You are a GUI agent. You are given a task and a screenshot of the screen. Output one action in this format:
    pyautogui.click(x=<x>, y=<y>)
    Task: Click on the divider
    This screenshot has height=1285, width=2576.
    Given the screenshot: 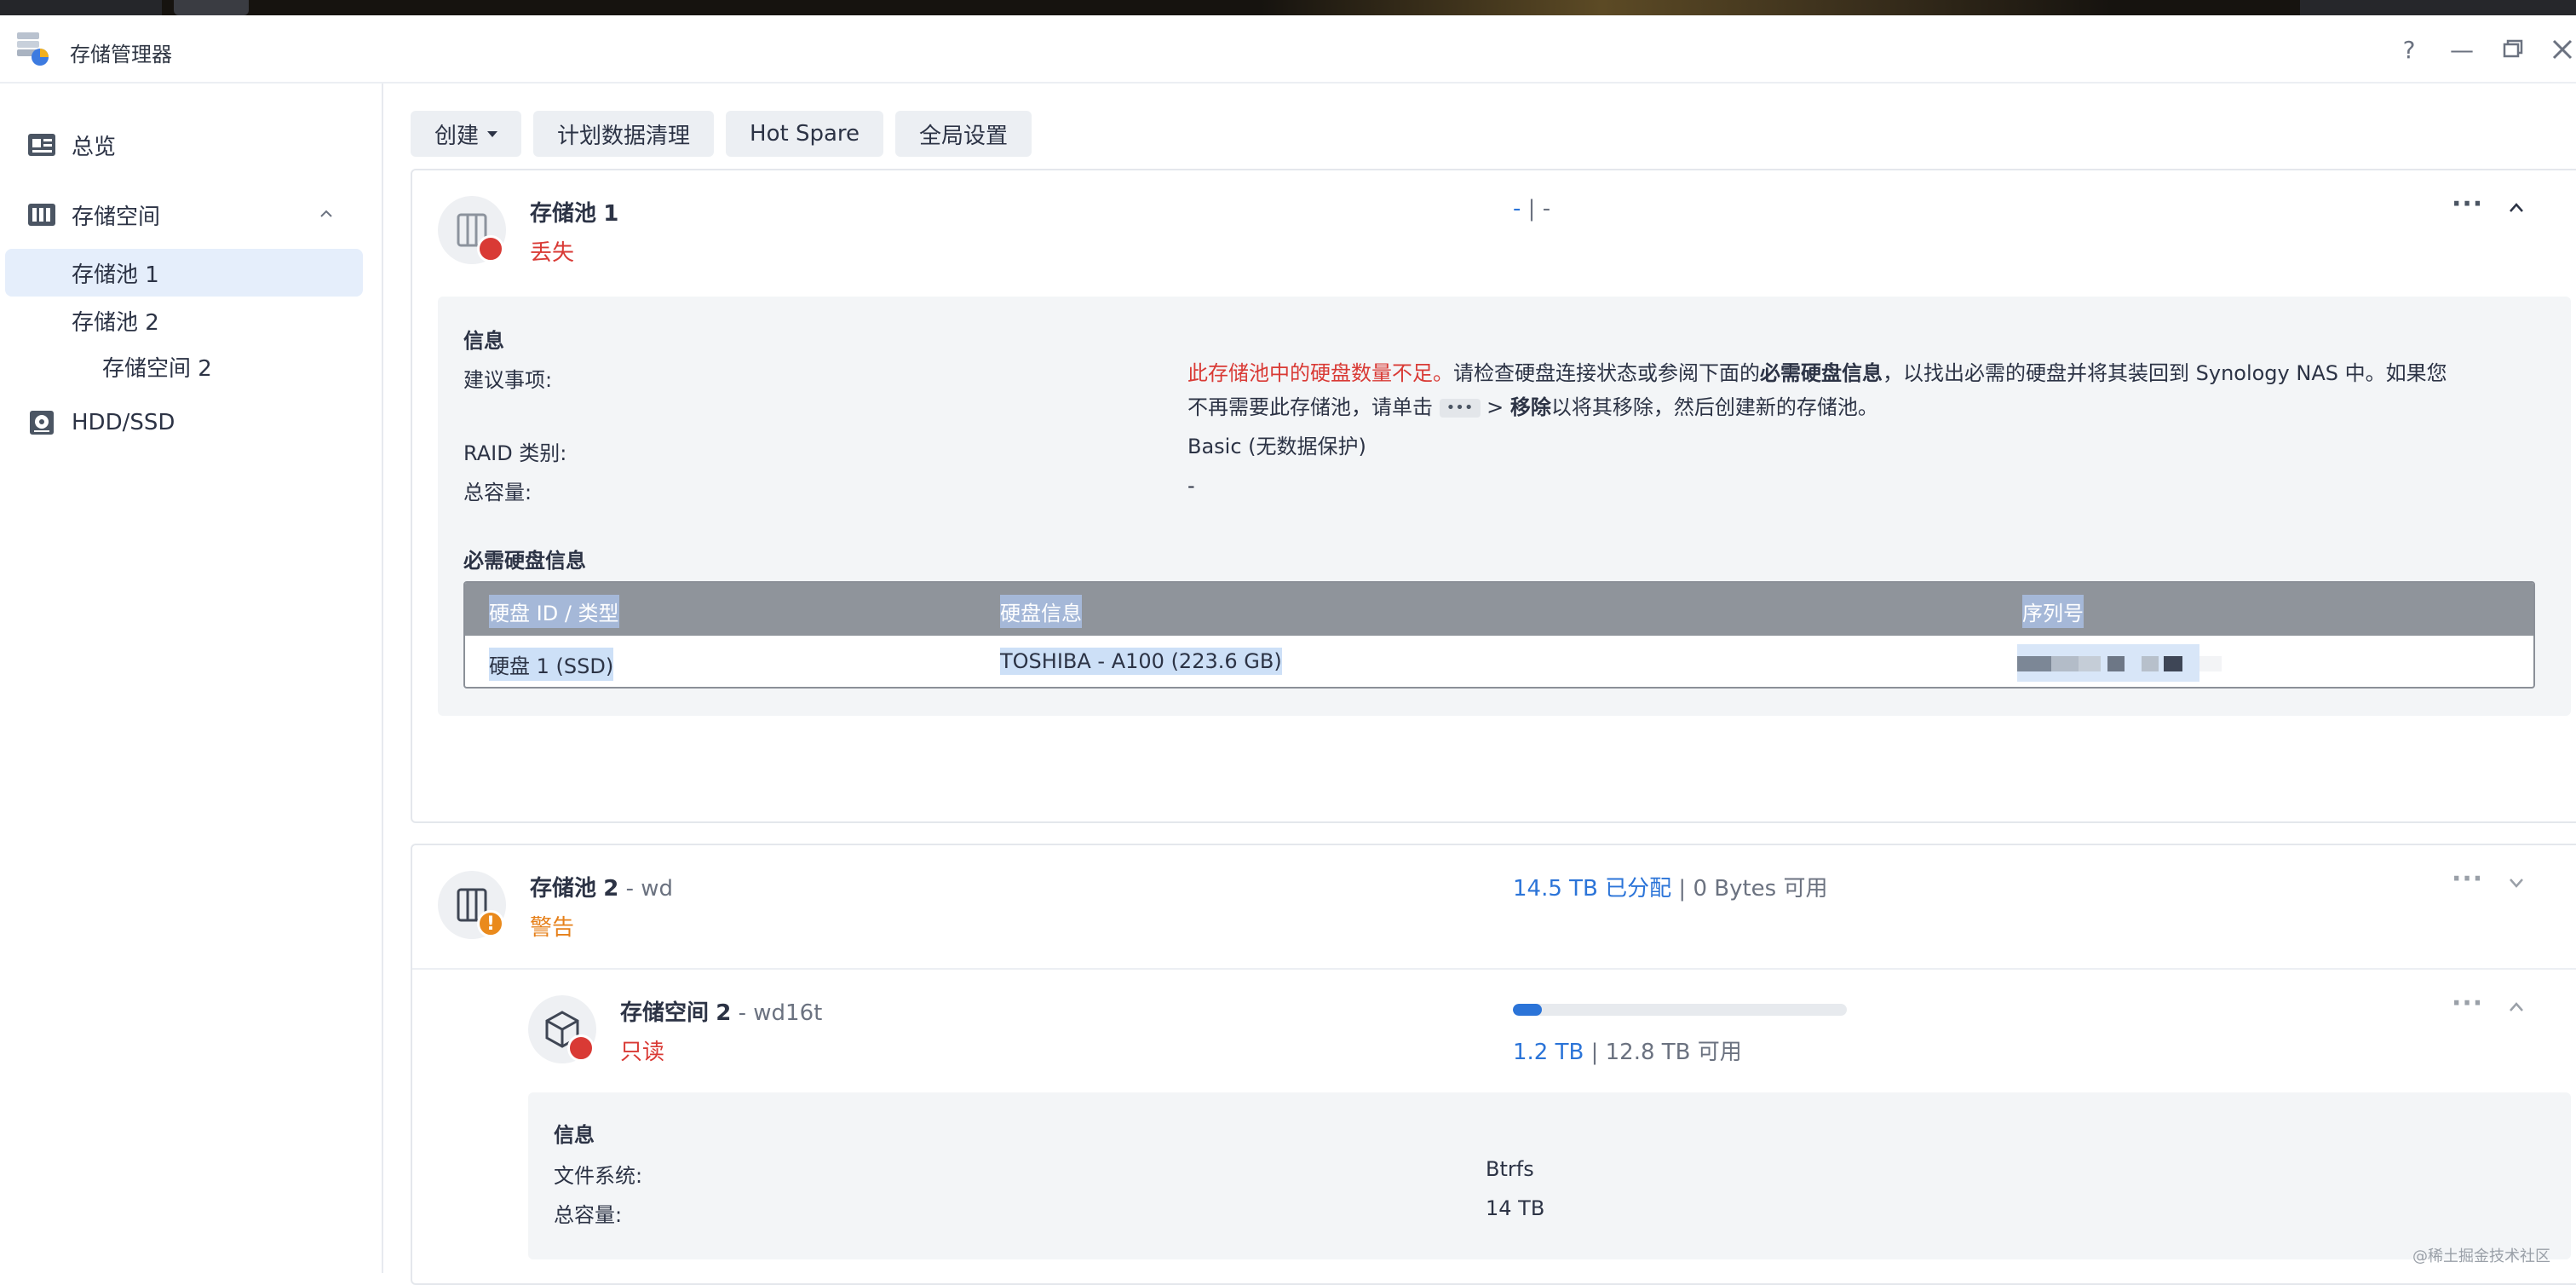 What is the action you would take?
    pyautogui.click(x=1494, y=969)
    